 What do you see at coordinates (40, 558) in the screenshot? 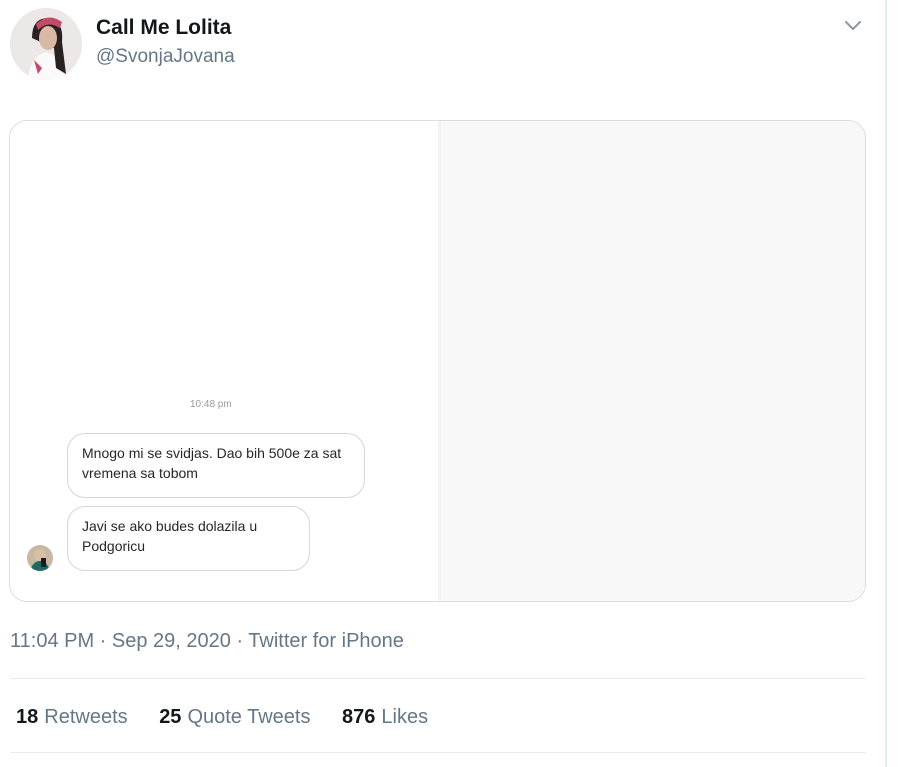
I see `sender-avatar` at bounding box center [40, 558].